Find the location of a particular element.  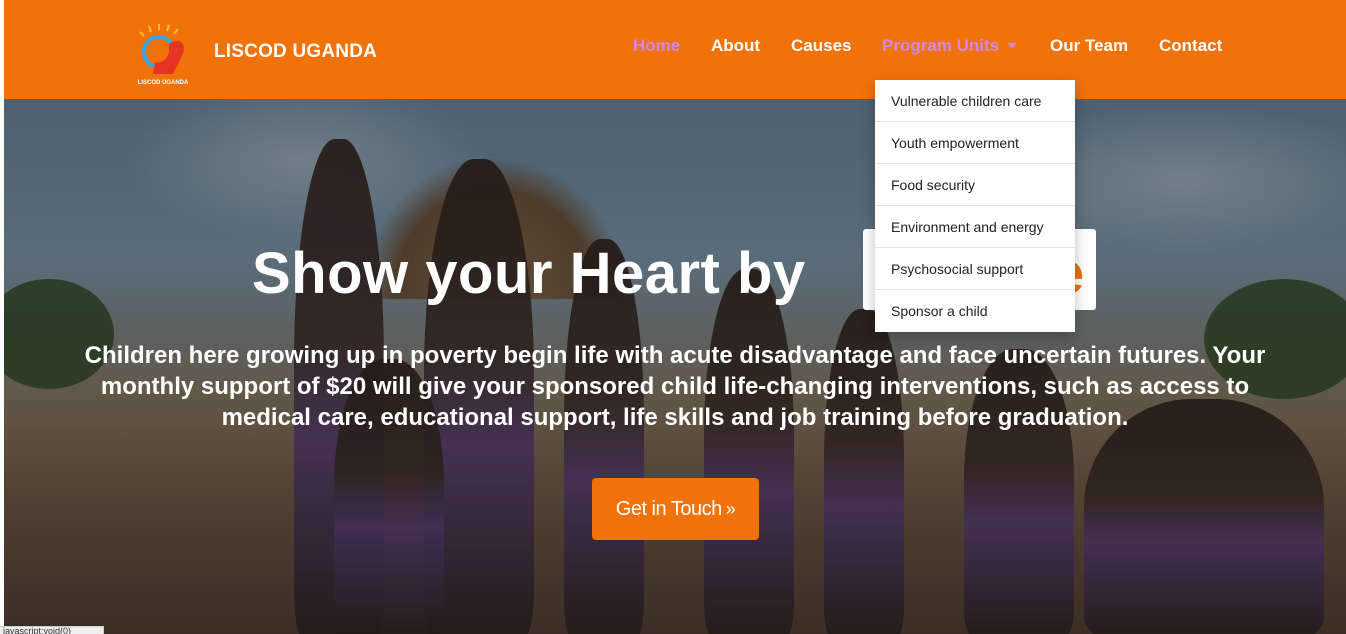

dropdown-item-sponsor-a-child: Sponsor a child is located at coordinates (975, 311).